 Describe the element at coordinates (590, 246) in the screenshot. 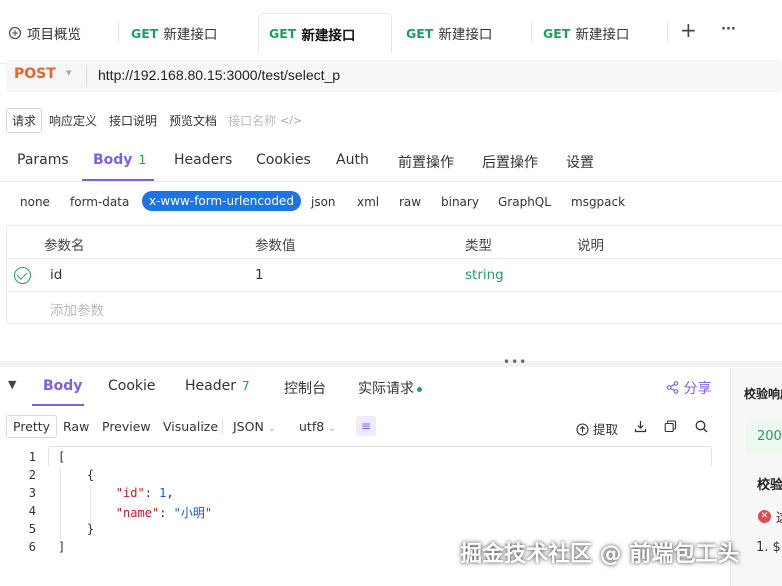

I see `column-header-description: 说明` at that location.